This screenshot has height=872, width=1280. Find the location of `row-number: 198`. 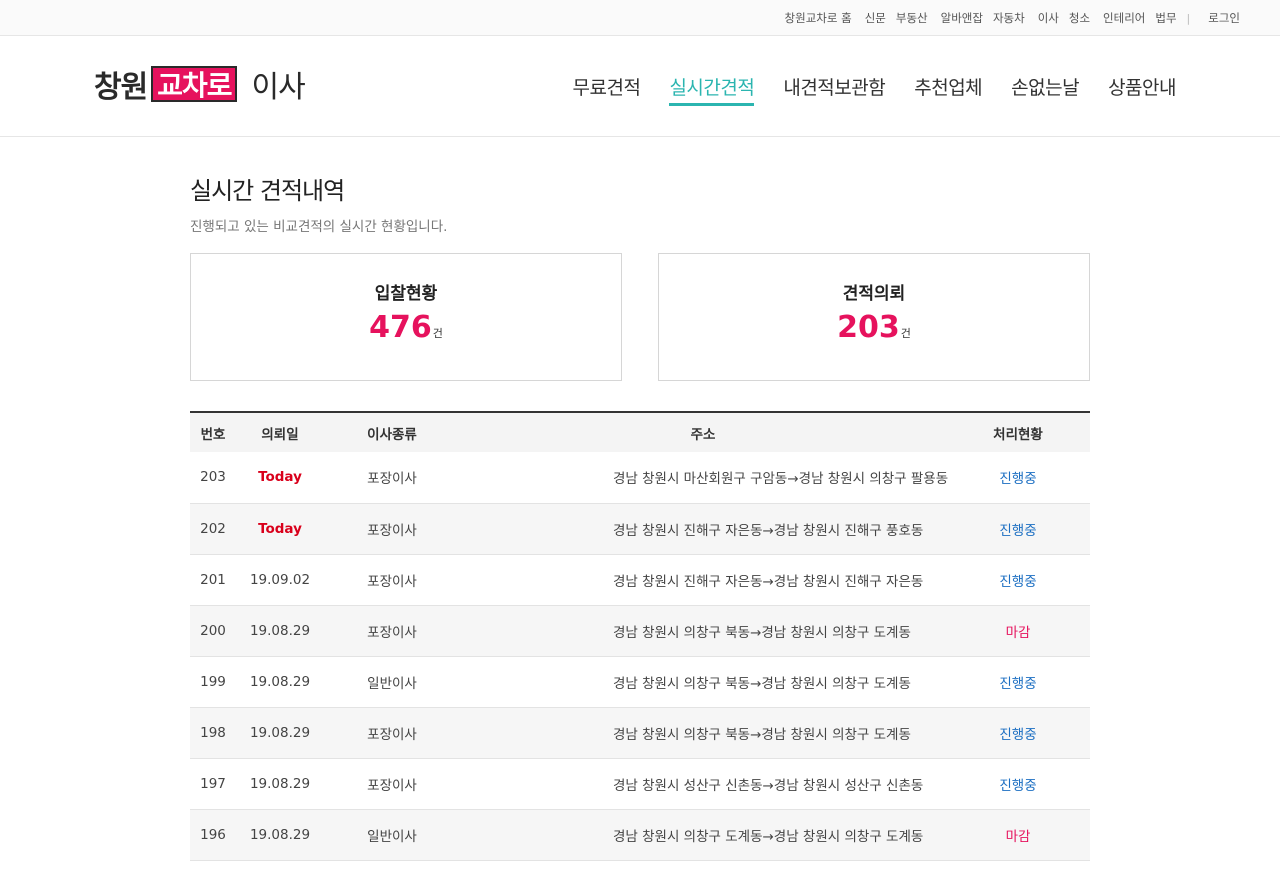

row-number: 198 is located at coordinates (213, 732).